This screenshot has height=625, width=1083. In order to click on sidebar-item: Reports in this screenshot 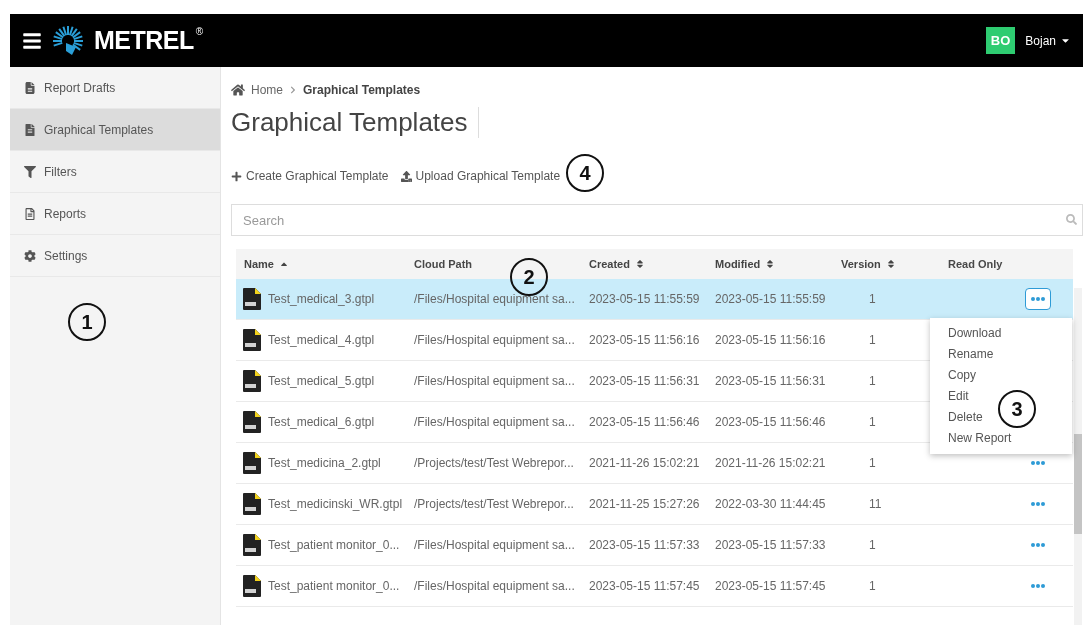, I will do `click(115, 214)`.